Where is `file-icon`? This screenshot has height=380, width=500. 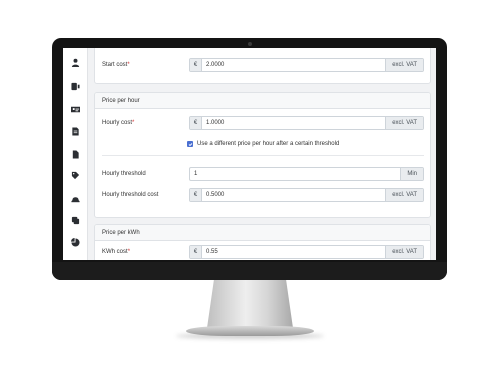
file-icon is located at coordinates (75, 154).